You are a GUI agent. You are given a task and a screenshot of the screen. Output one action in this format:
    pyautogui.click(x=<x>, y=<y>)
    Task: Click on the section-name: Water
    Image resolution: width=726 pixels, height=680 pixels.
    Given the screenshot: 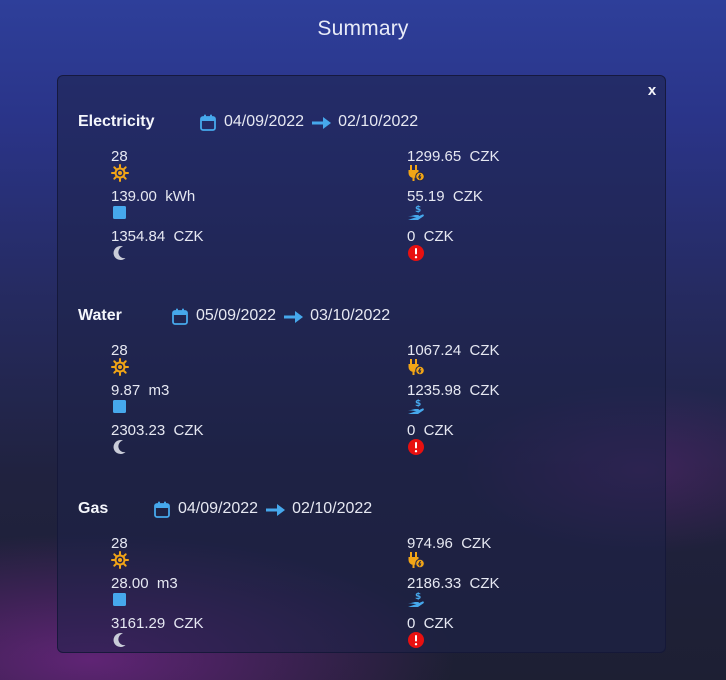 What is the action you would take?
    pyautogui.click(x=100, y=315)
    